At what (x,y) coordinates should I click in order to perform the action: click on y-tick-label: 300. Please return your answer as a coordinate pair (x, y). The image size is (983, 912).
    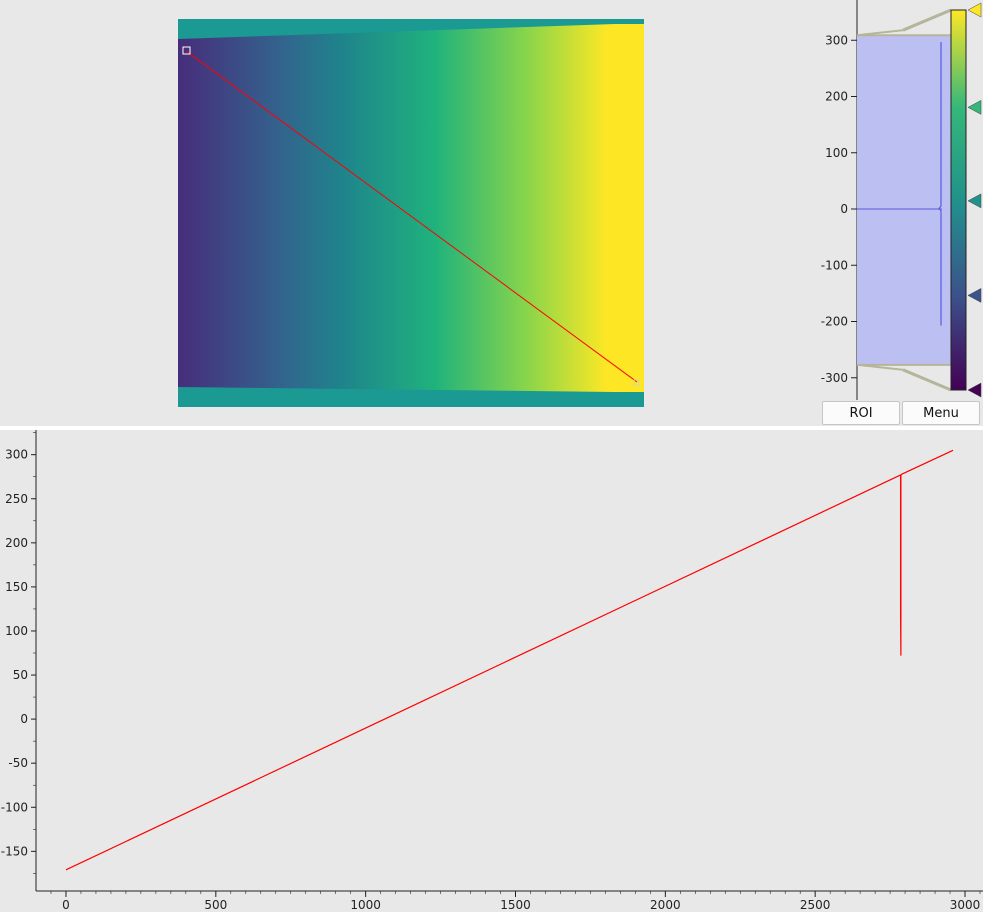
    Looking at the image, I should click on (16, 455).